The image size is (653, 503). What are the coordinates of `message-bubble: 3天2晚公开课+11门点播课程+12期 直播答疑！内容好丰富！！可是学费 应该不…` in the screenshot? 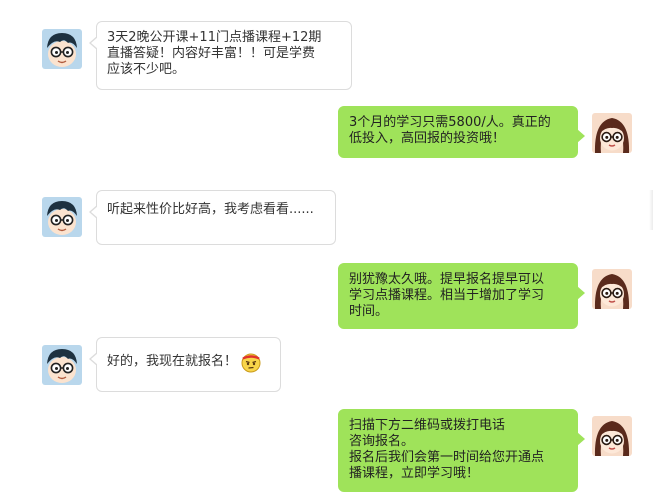 It's located at (220, 55).